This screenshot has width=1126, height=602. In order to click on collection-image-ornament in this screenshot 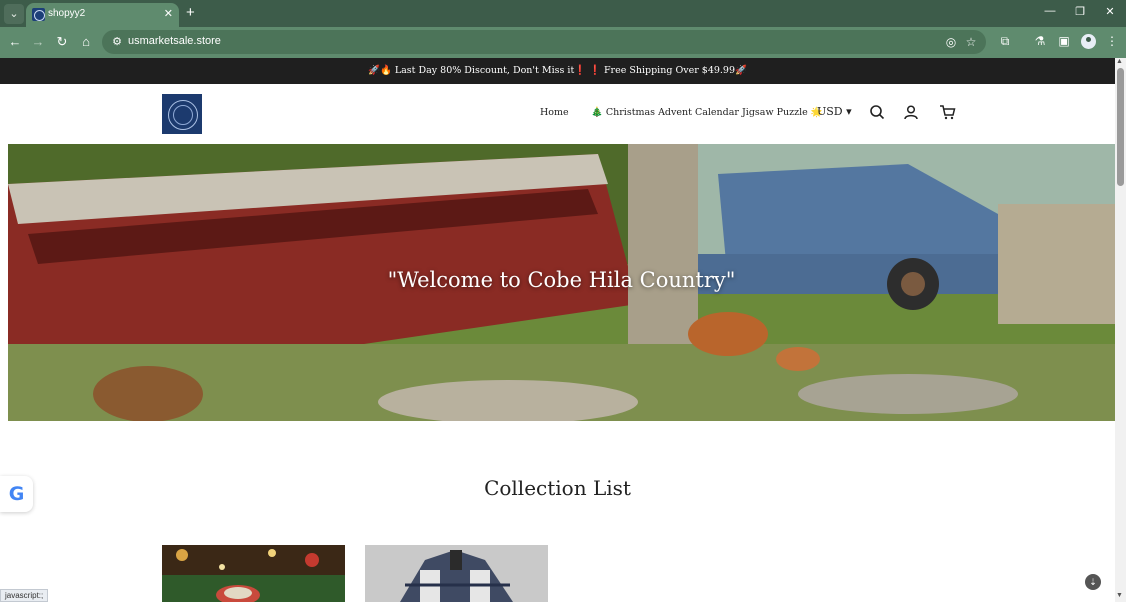, I will do `click(253, 573)`.